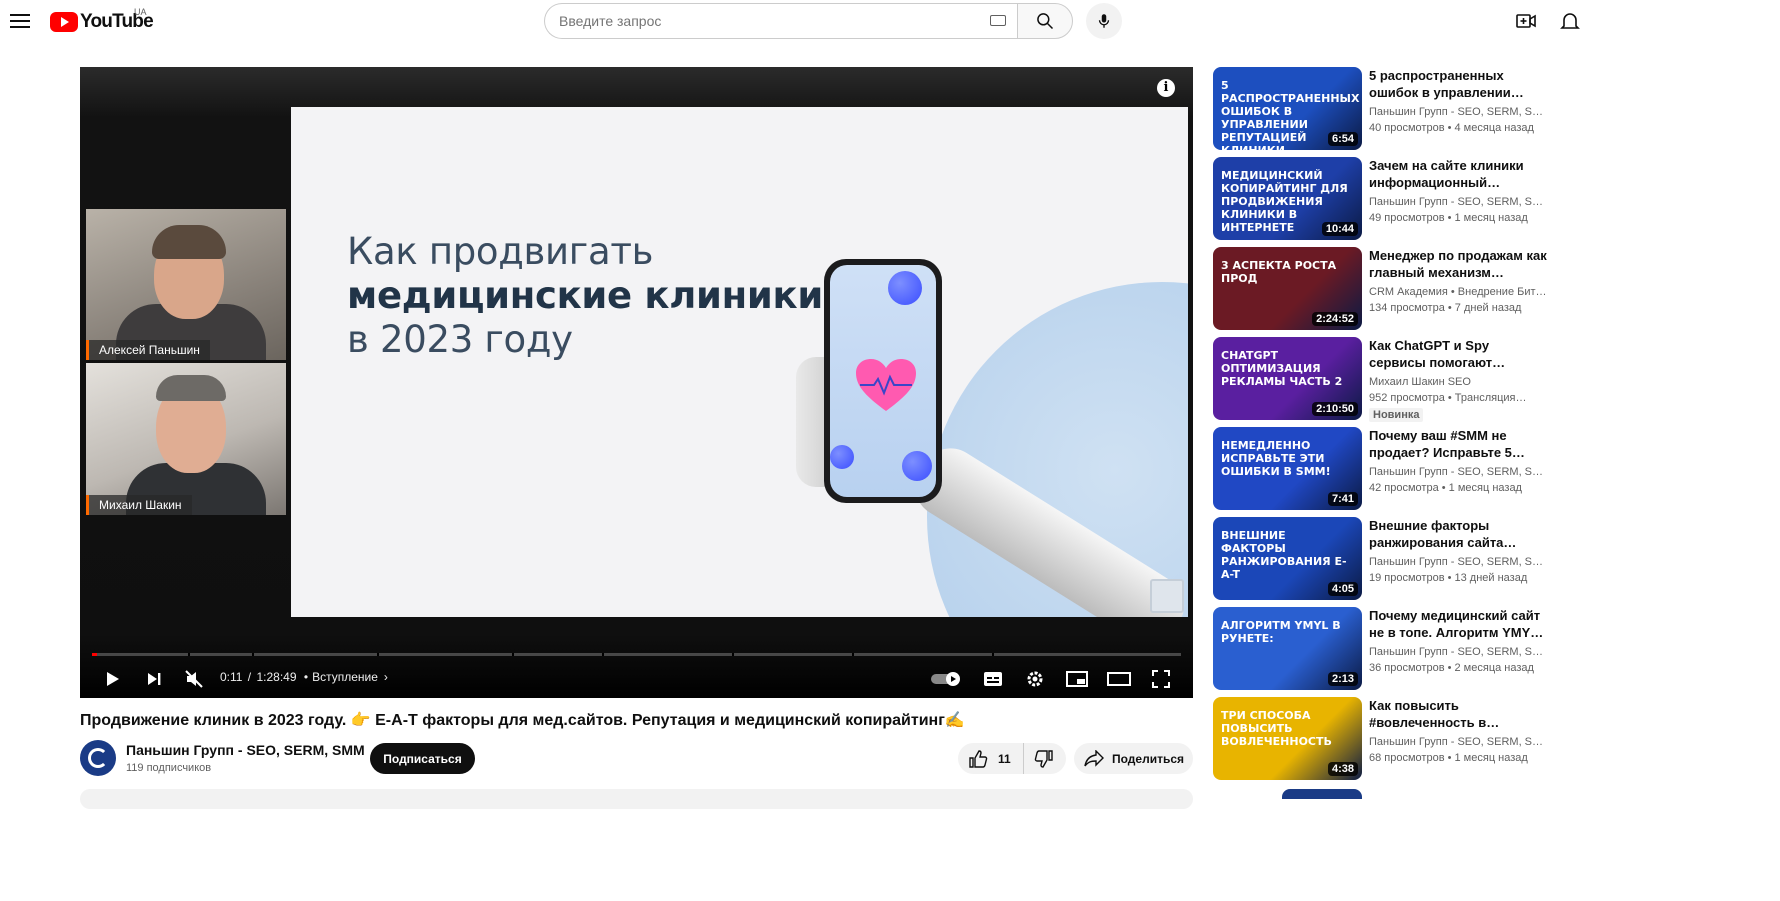 This screenshot has height=901, width=1780. I want to click on menu-icon, so click(20, 20).